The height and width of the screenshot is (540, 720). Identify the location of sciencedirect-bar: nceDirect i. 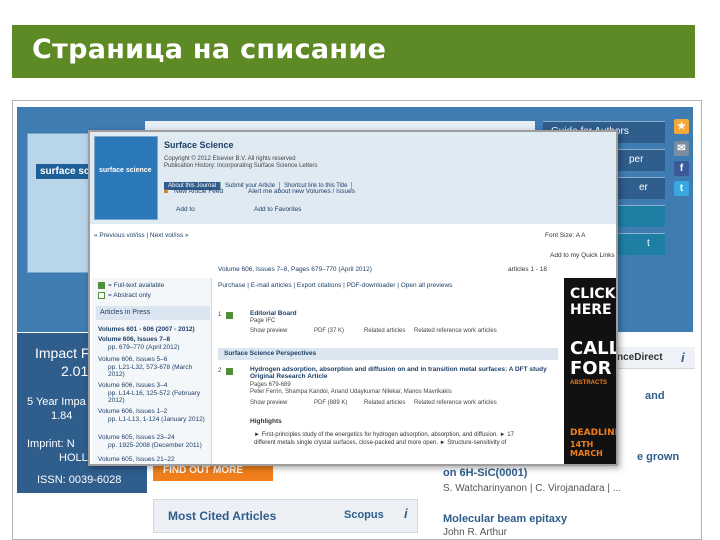
(654, 358).